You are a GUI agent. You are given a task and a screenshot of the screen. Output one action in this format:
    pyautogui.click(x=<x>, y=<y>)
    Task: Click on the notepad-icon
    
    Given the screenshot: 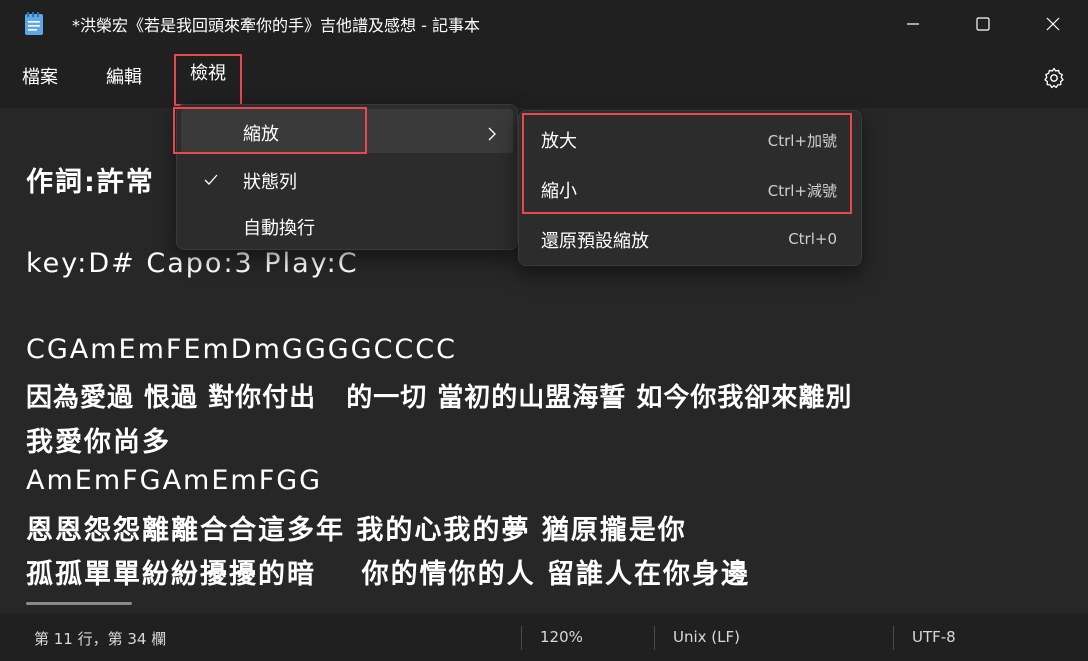 What is the action you would take?
    pyautogui.click(x=34, y=24)
    